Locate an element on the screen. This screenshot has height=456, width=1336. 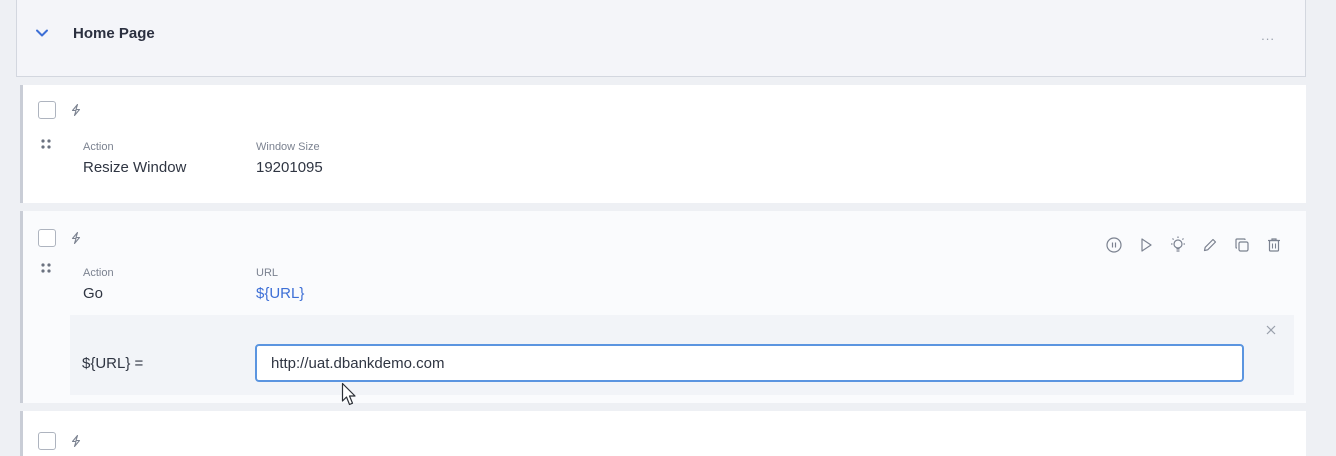
chevron-down-icon is located at coordinates (42, 33).